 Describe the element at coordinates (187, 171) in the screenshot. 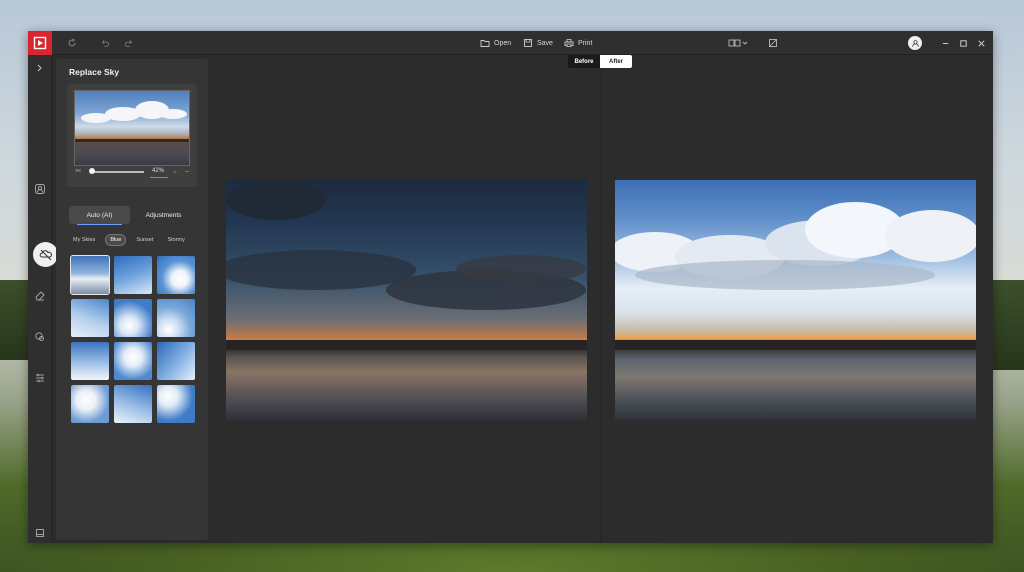

I see `zoom-out-icon: −` at that location.